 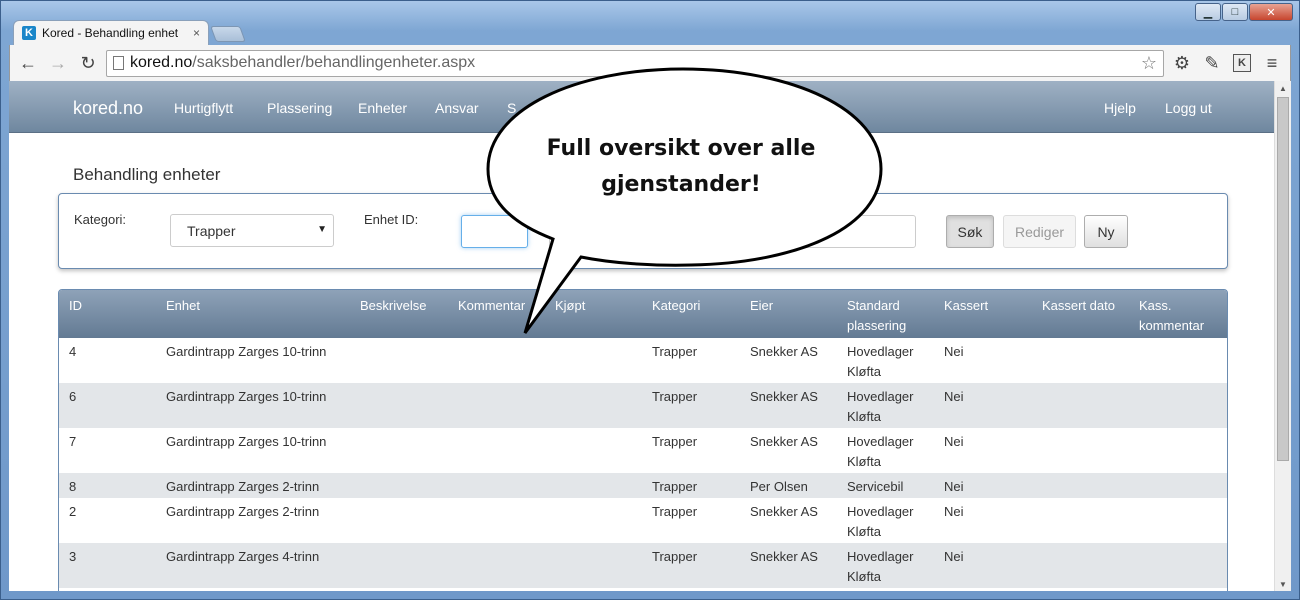 What do you see at coordinates (1078, 306) in the screenshot?
I see `col-header-kassert-dato: Kassert dato` at bounding box center [1078, 306].